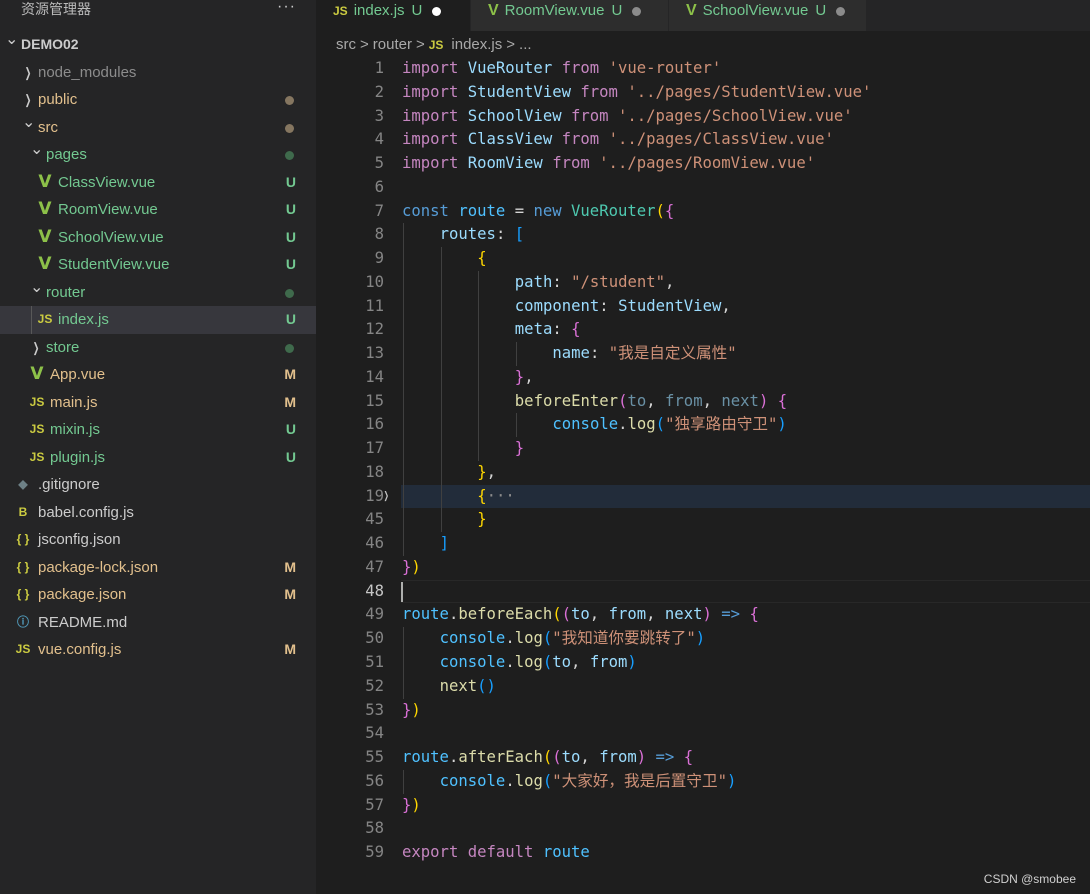 The height and width of the screenshot is (894, 1090). What do you see at coordinates (158, 403) in the screenshot?
I see `tree-item: JS main.js M` at bounding box center [158, 403].